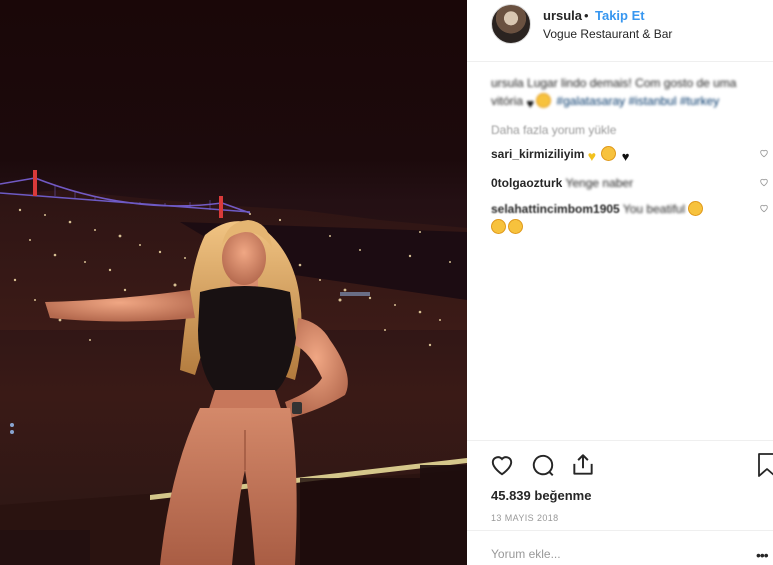 This screenshot has height=565, width=773. I want to click on comment-item: sari_kirmiziliyim ♥ ♥, so click(629, 155).